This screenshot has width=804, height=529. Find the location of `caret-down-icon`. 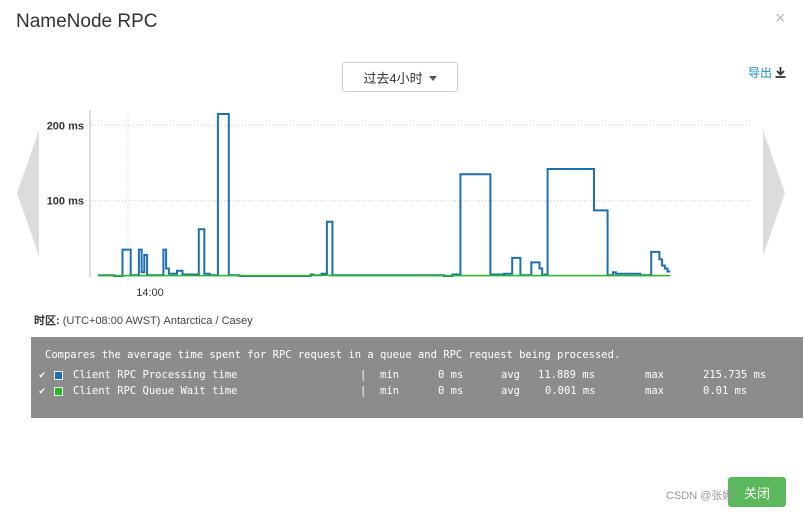

caret-down-icon is located at coordinates (433, 78).